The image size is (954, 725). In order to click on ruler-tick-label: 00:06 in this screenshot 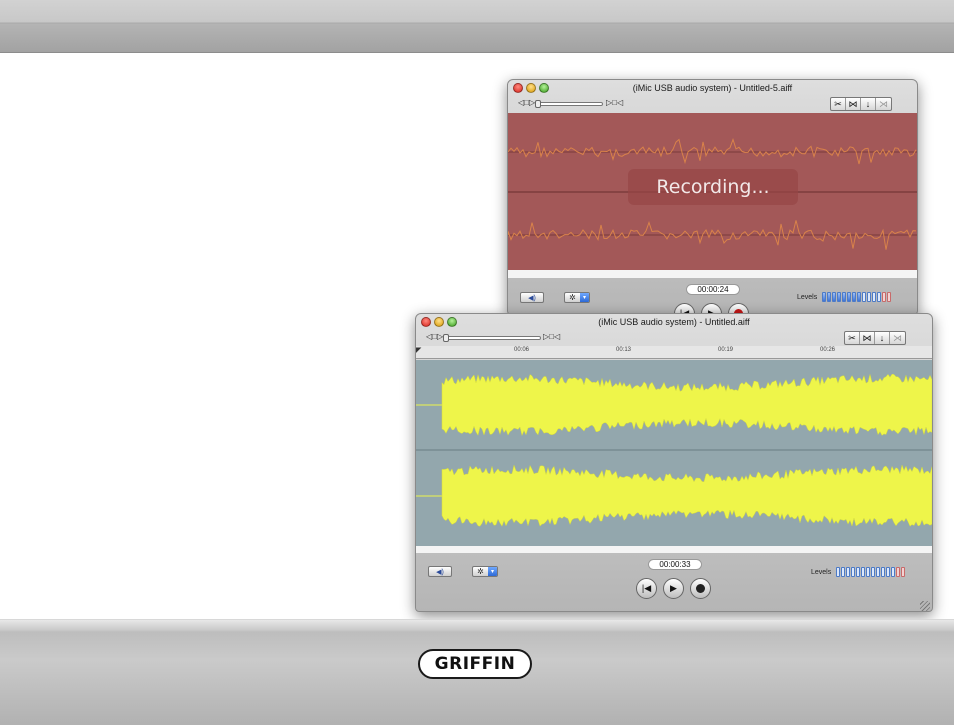, I will do `click(522, 350)`.